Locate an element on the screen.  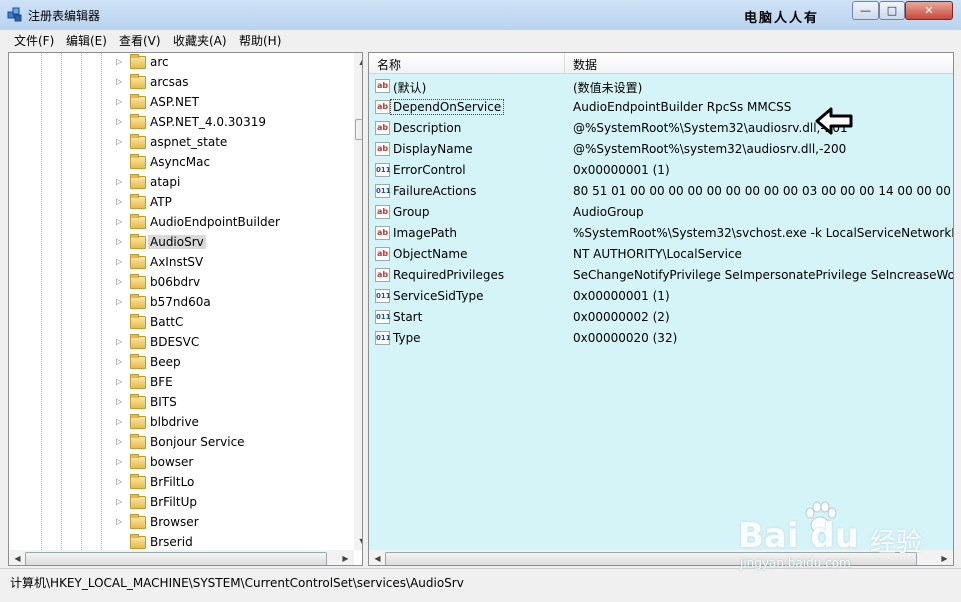
tree-item: ▷ BITS is located at coordinates (179, 403).